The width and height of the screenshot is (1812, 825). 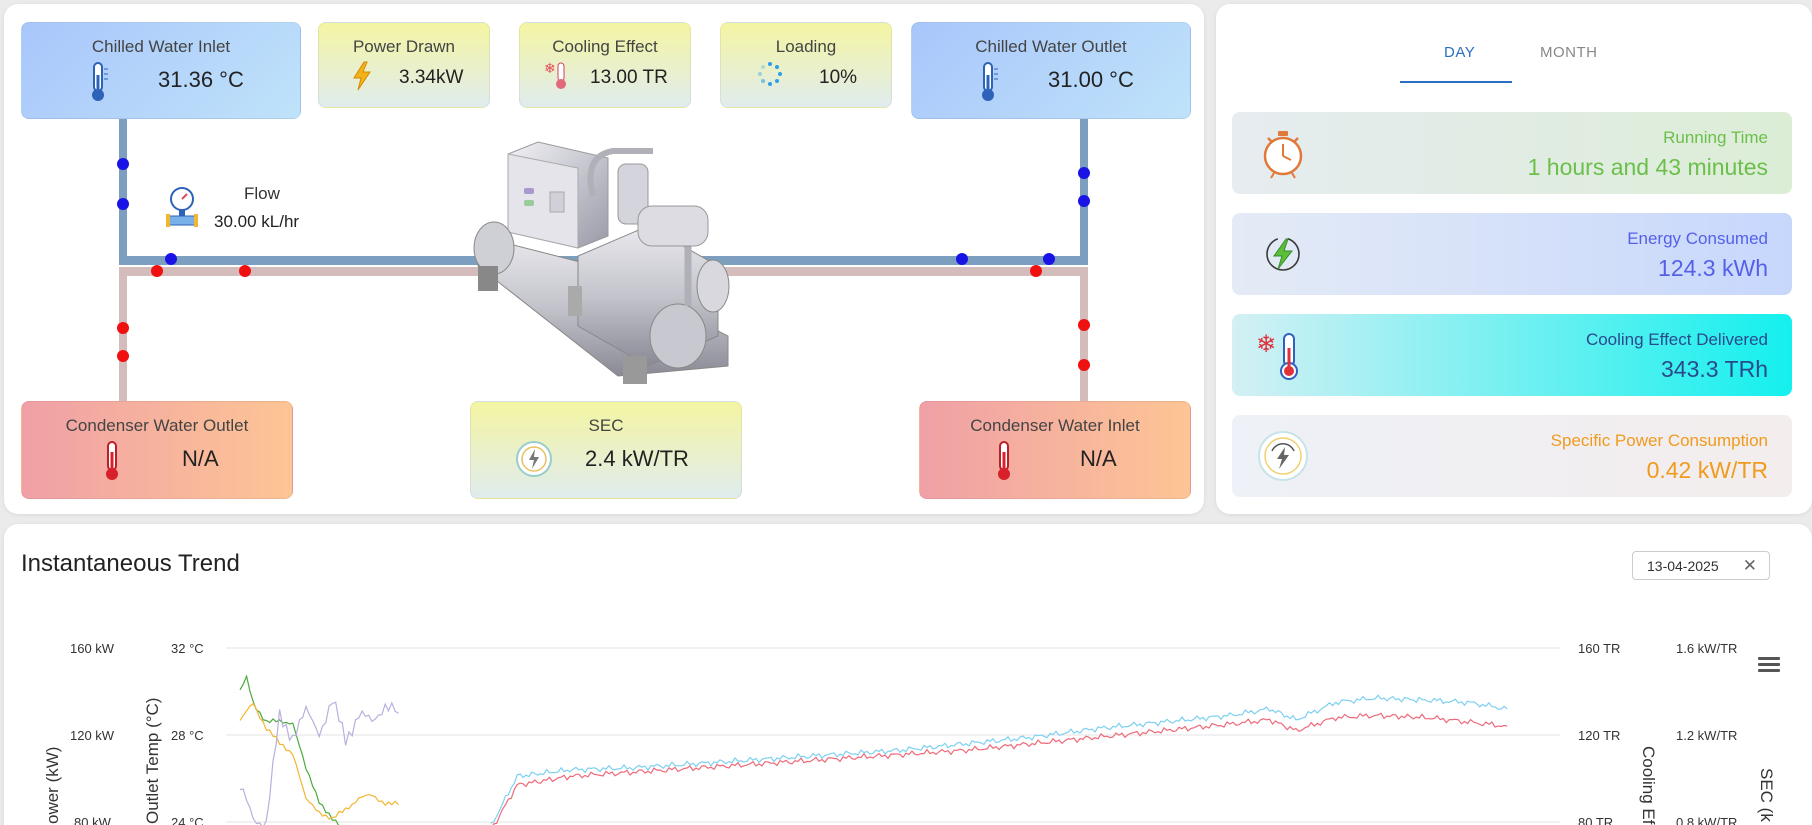 I want to click on power-drawn-value: 3.34kW, so click(x=431, y=77).